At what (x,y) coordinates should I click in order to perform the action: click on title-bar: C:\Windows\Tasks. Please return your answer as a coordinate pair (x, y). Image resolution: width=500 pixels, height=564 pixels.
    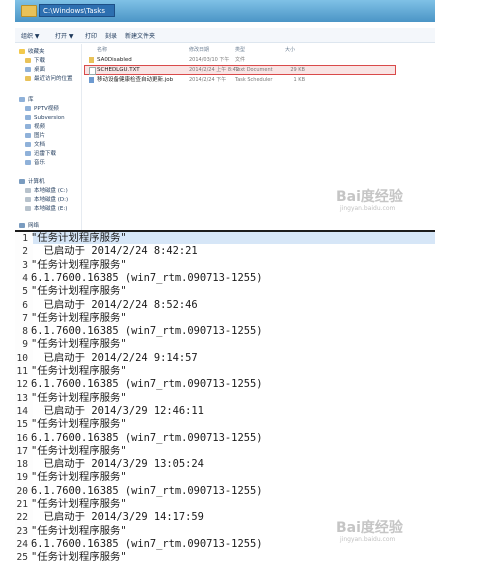
    Looking at the image, I should click on (225, 11).